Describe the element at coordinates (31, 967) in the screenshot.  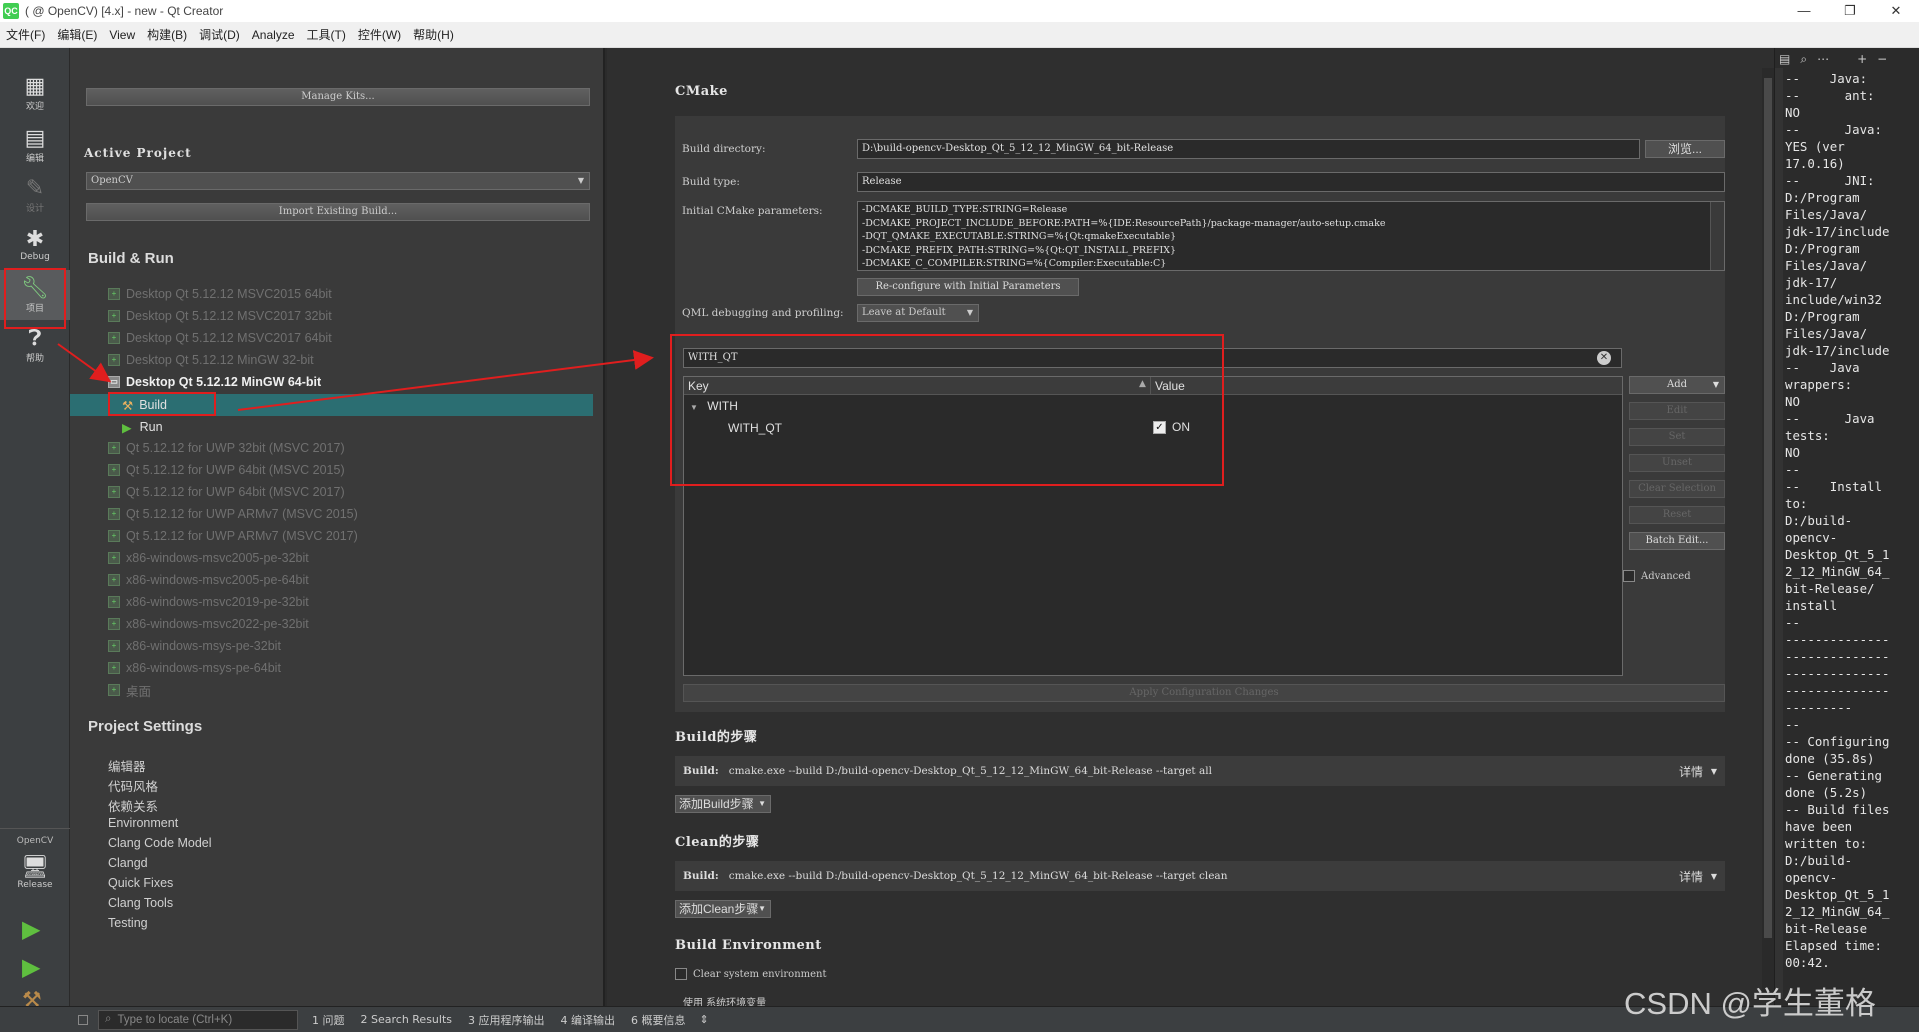
I see `debug-run-icon: ▶` at that location.